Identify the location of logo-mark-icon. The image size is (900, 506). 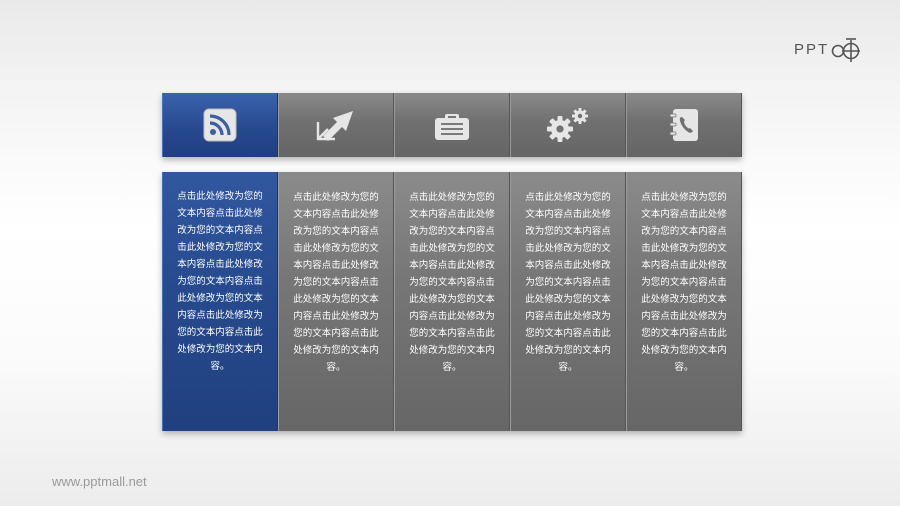
(846, 50).